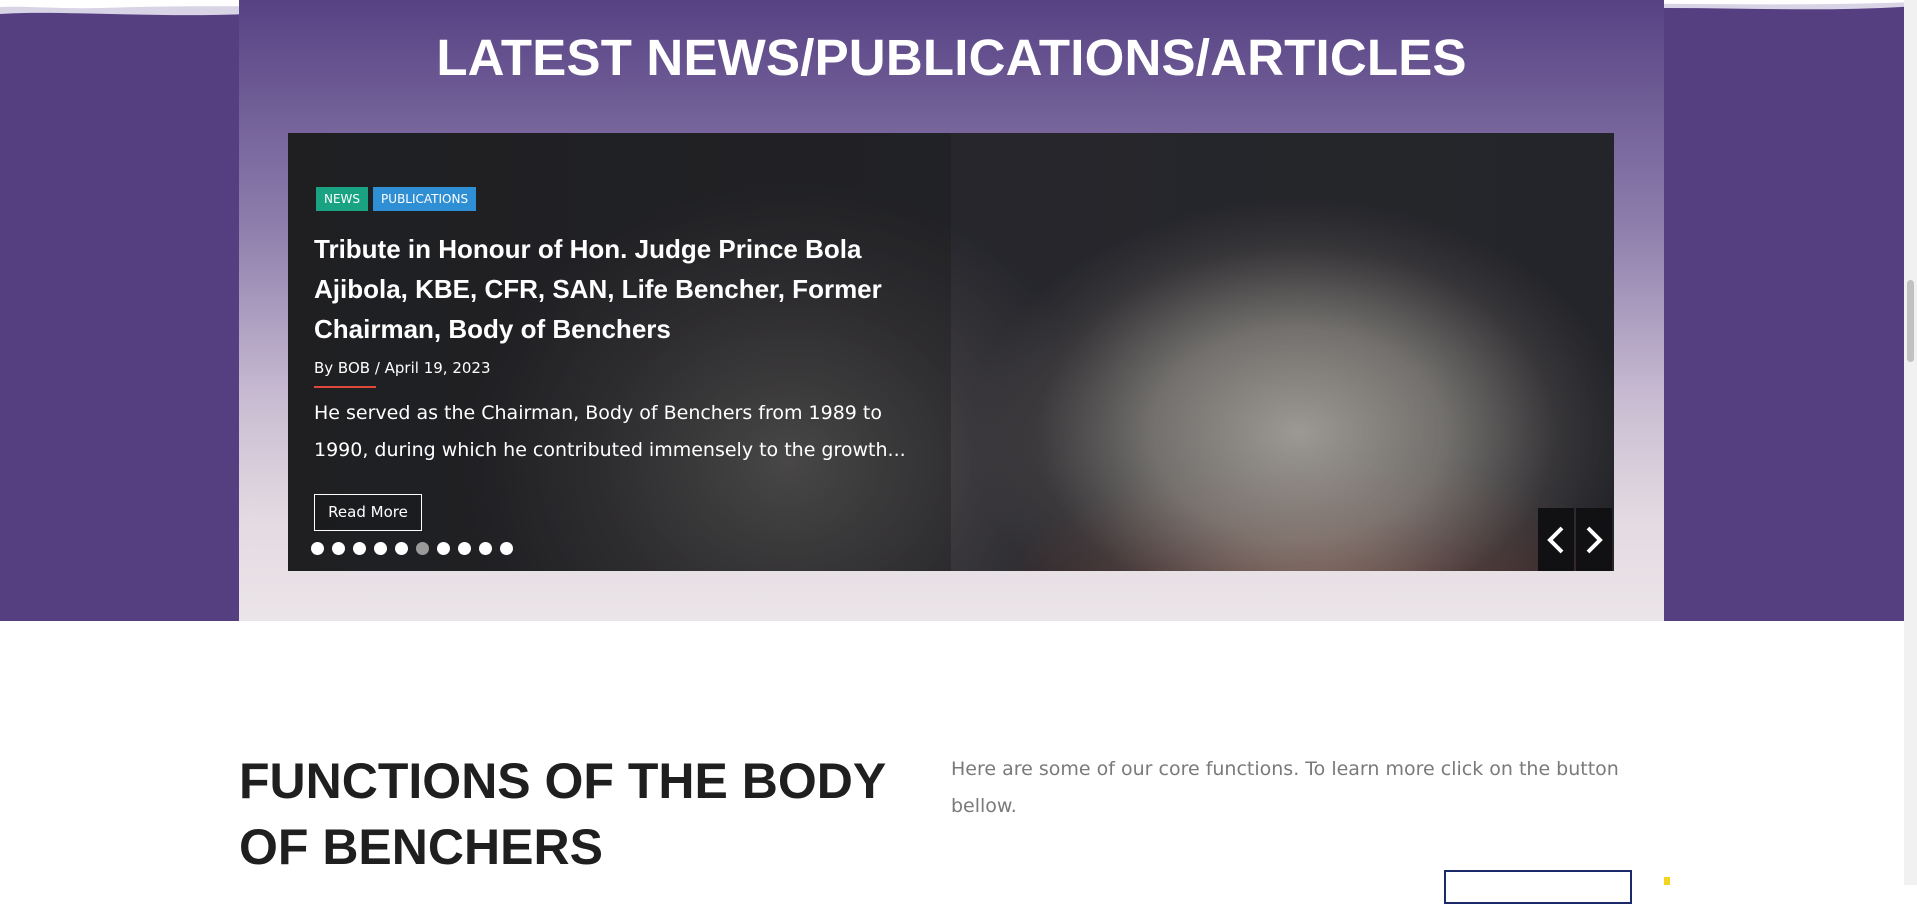 The height and width of the screenshot is (904, 1917). What do you see at coordinates (1667, 881) in the screenshot?
I see `button-accent` at bounding box center [1667, 881].